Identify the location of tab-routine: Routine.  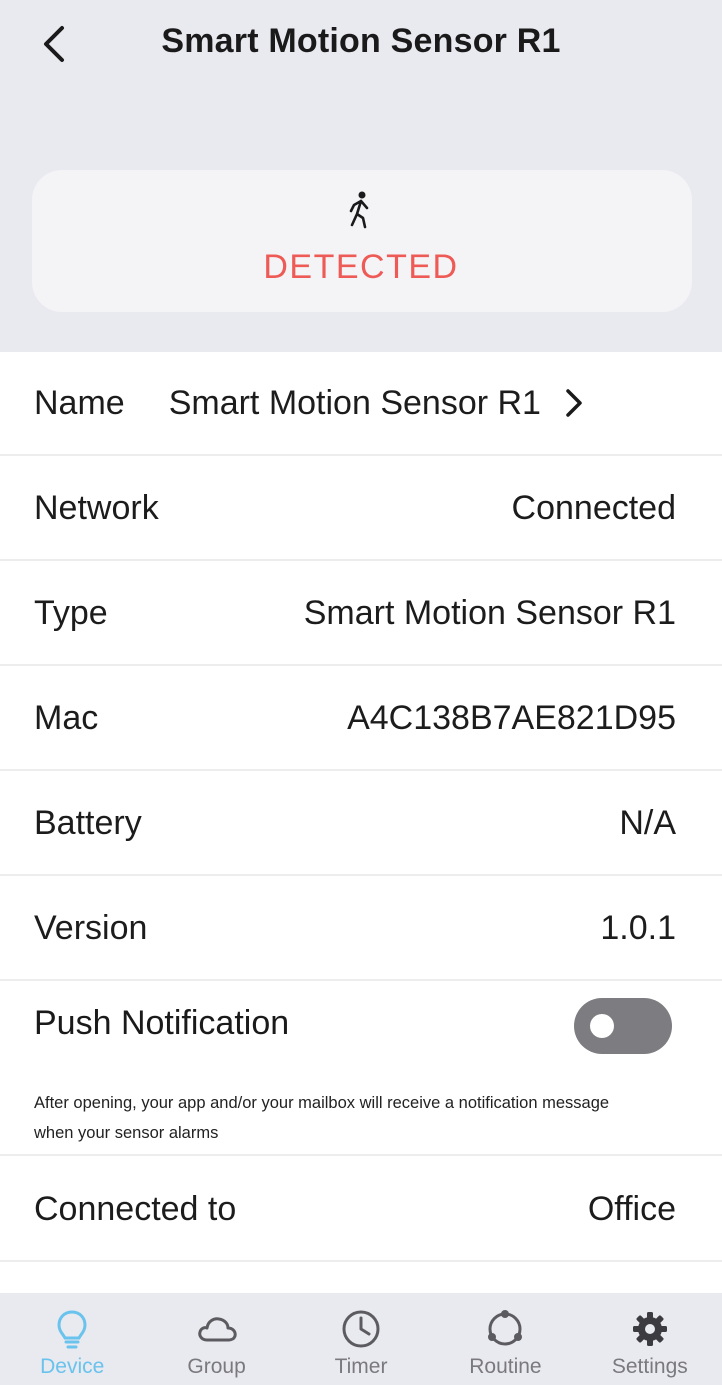
(505, 1339).